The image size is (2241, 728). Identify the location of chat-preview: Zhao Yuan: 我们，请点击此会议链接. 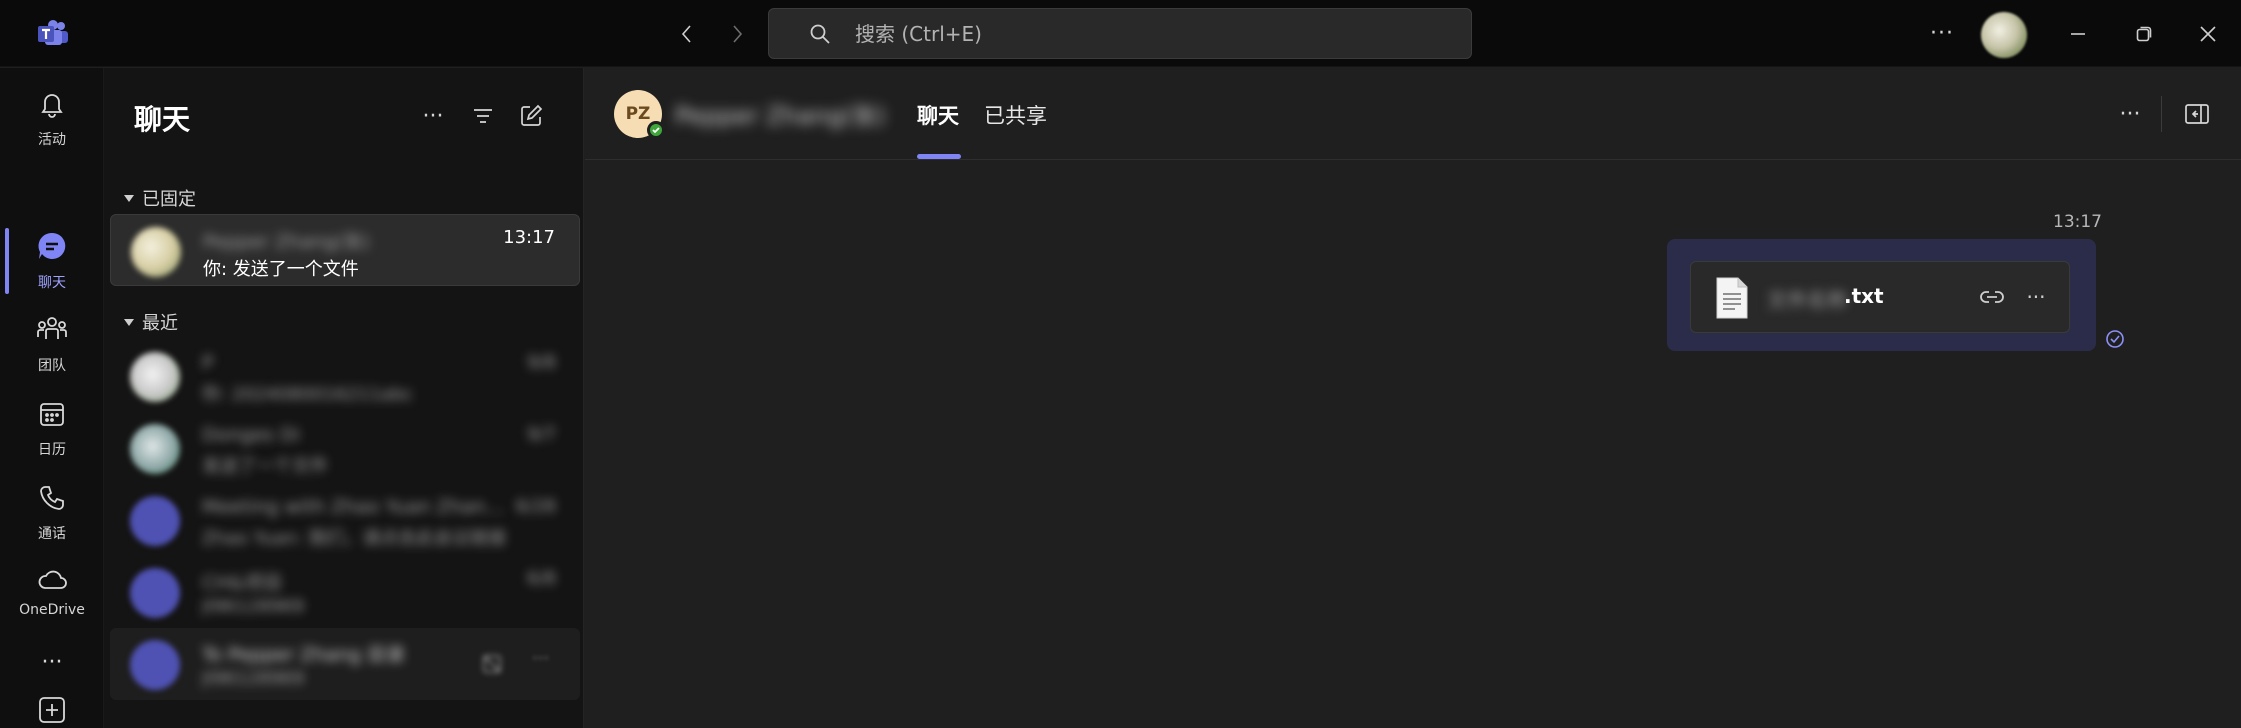
(354, 538).